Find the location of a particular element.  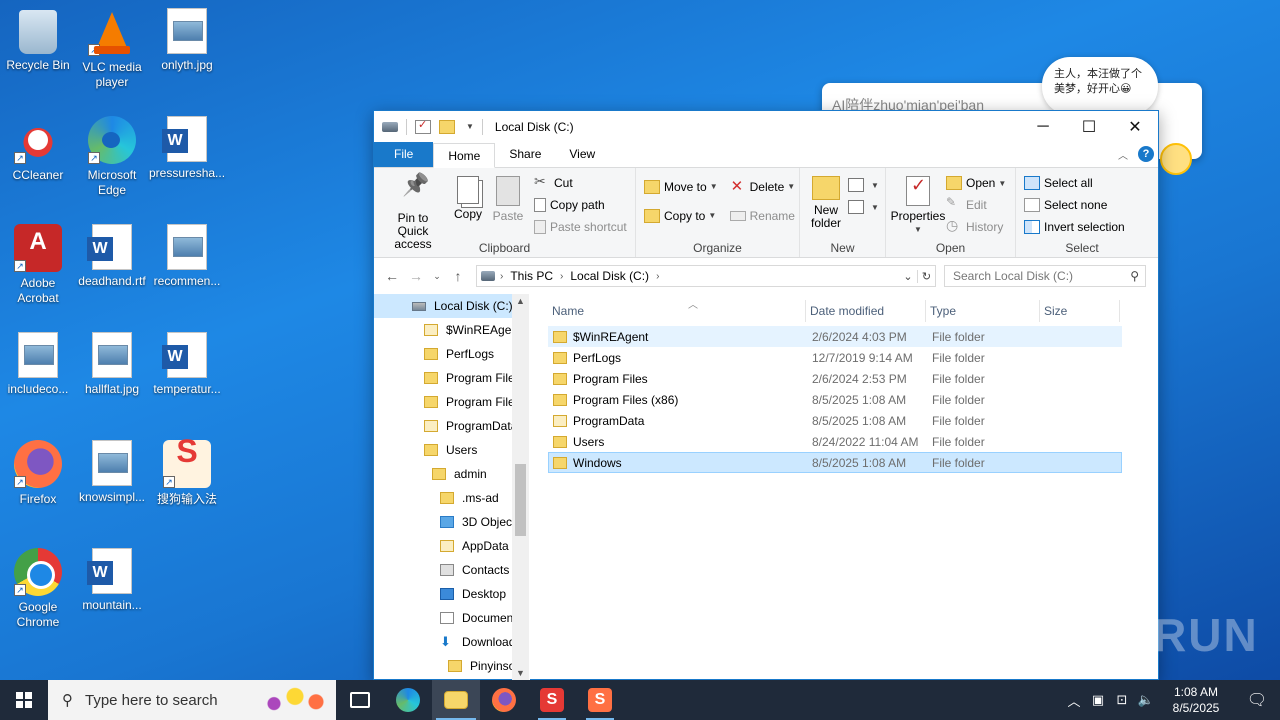

tree-item: Pinyinso is located at coordinates (451, 666).